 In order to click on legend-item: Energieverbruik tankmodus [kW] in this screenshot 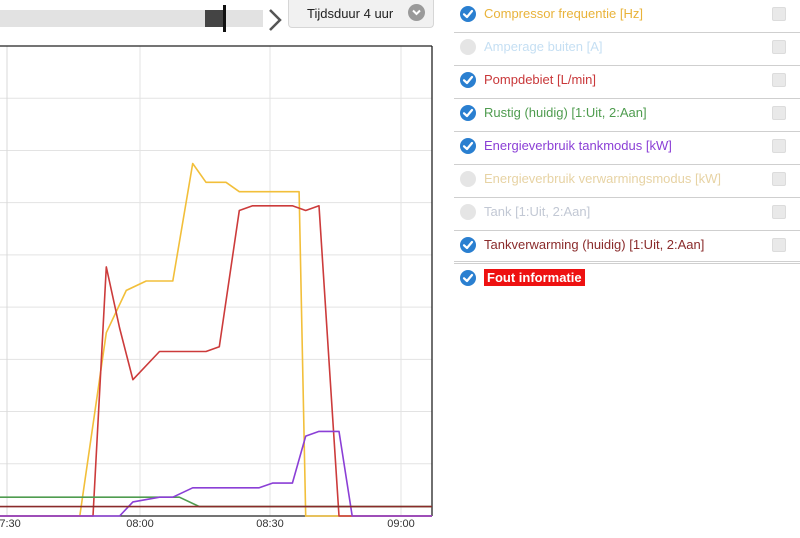, I will do `click(627, 148)`.